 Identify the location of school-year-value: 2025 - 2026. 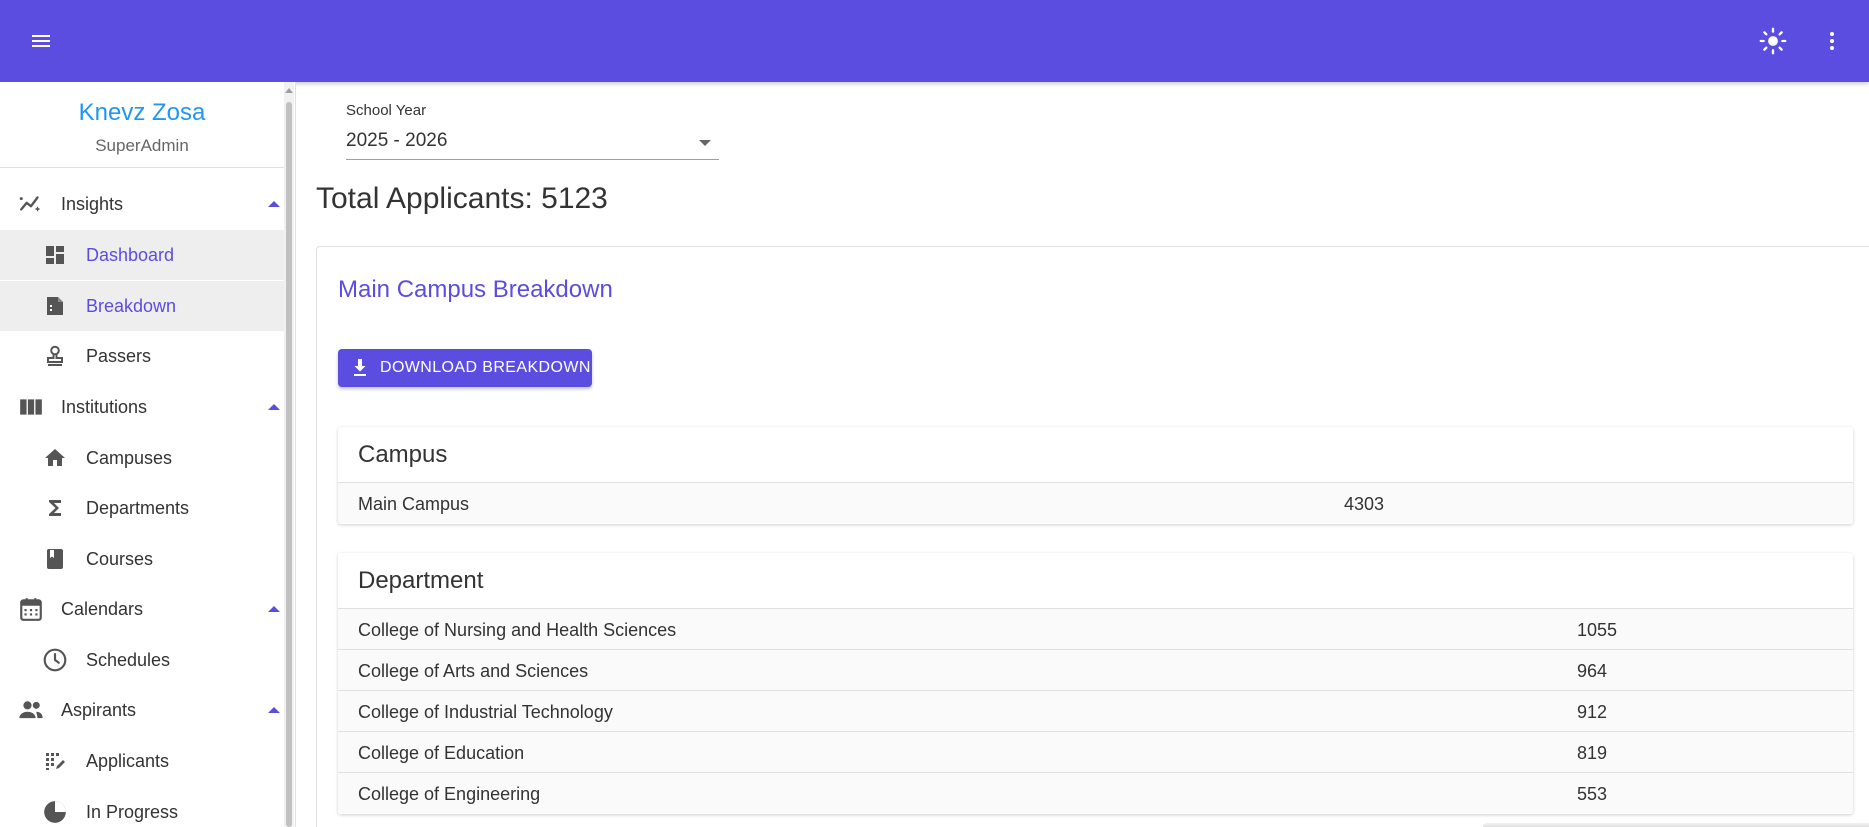
(397, 140).